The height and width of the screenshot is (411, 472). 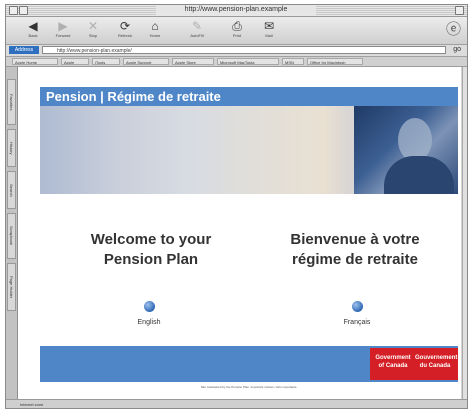 What do you see at coordinates (11, 236) in the screenshot?
I see `sidebar-tab-scrapbook: Scrapbook` at bounding box center [11, 236].